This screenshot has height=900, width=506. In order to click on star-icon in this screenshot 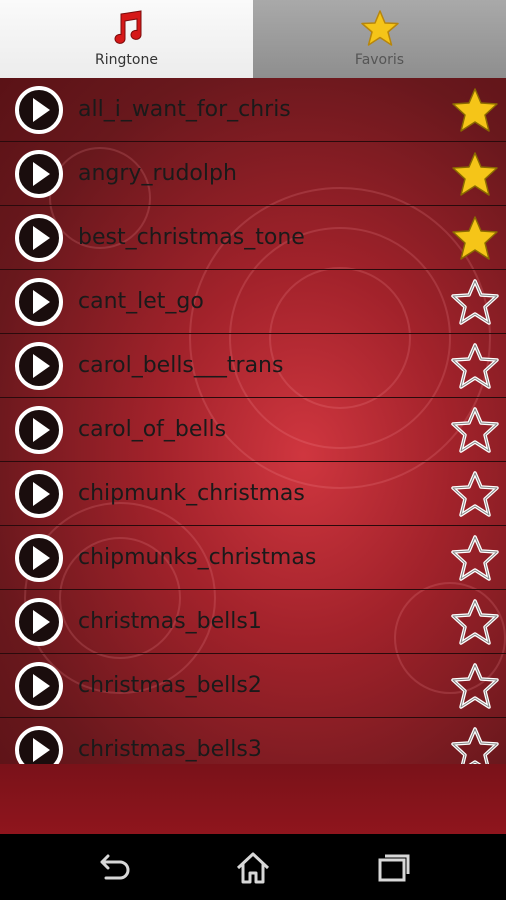, I will do `click(379, 28)`.